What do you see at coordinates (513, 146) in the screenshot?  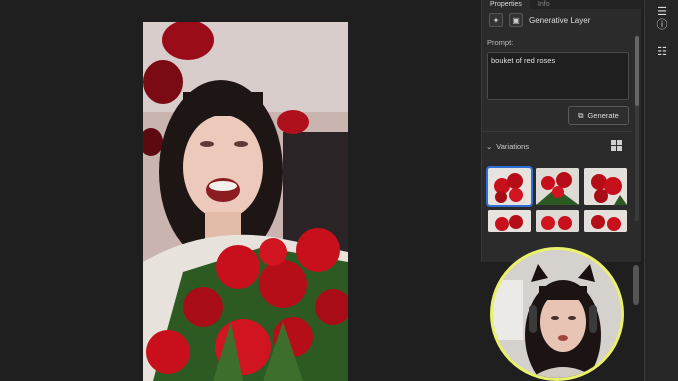 I see `variations-label: Variations` at bounding box center [513, 146].